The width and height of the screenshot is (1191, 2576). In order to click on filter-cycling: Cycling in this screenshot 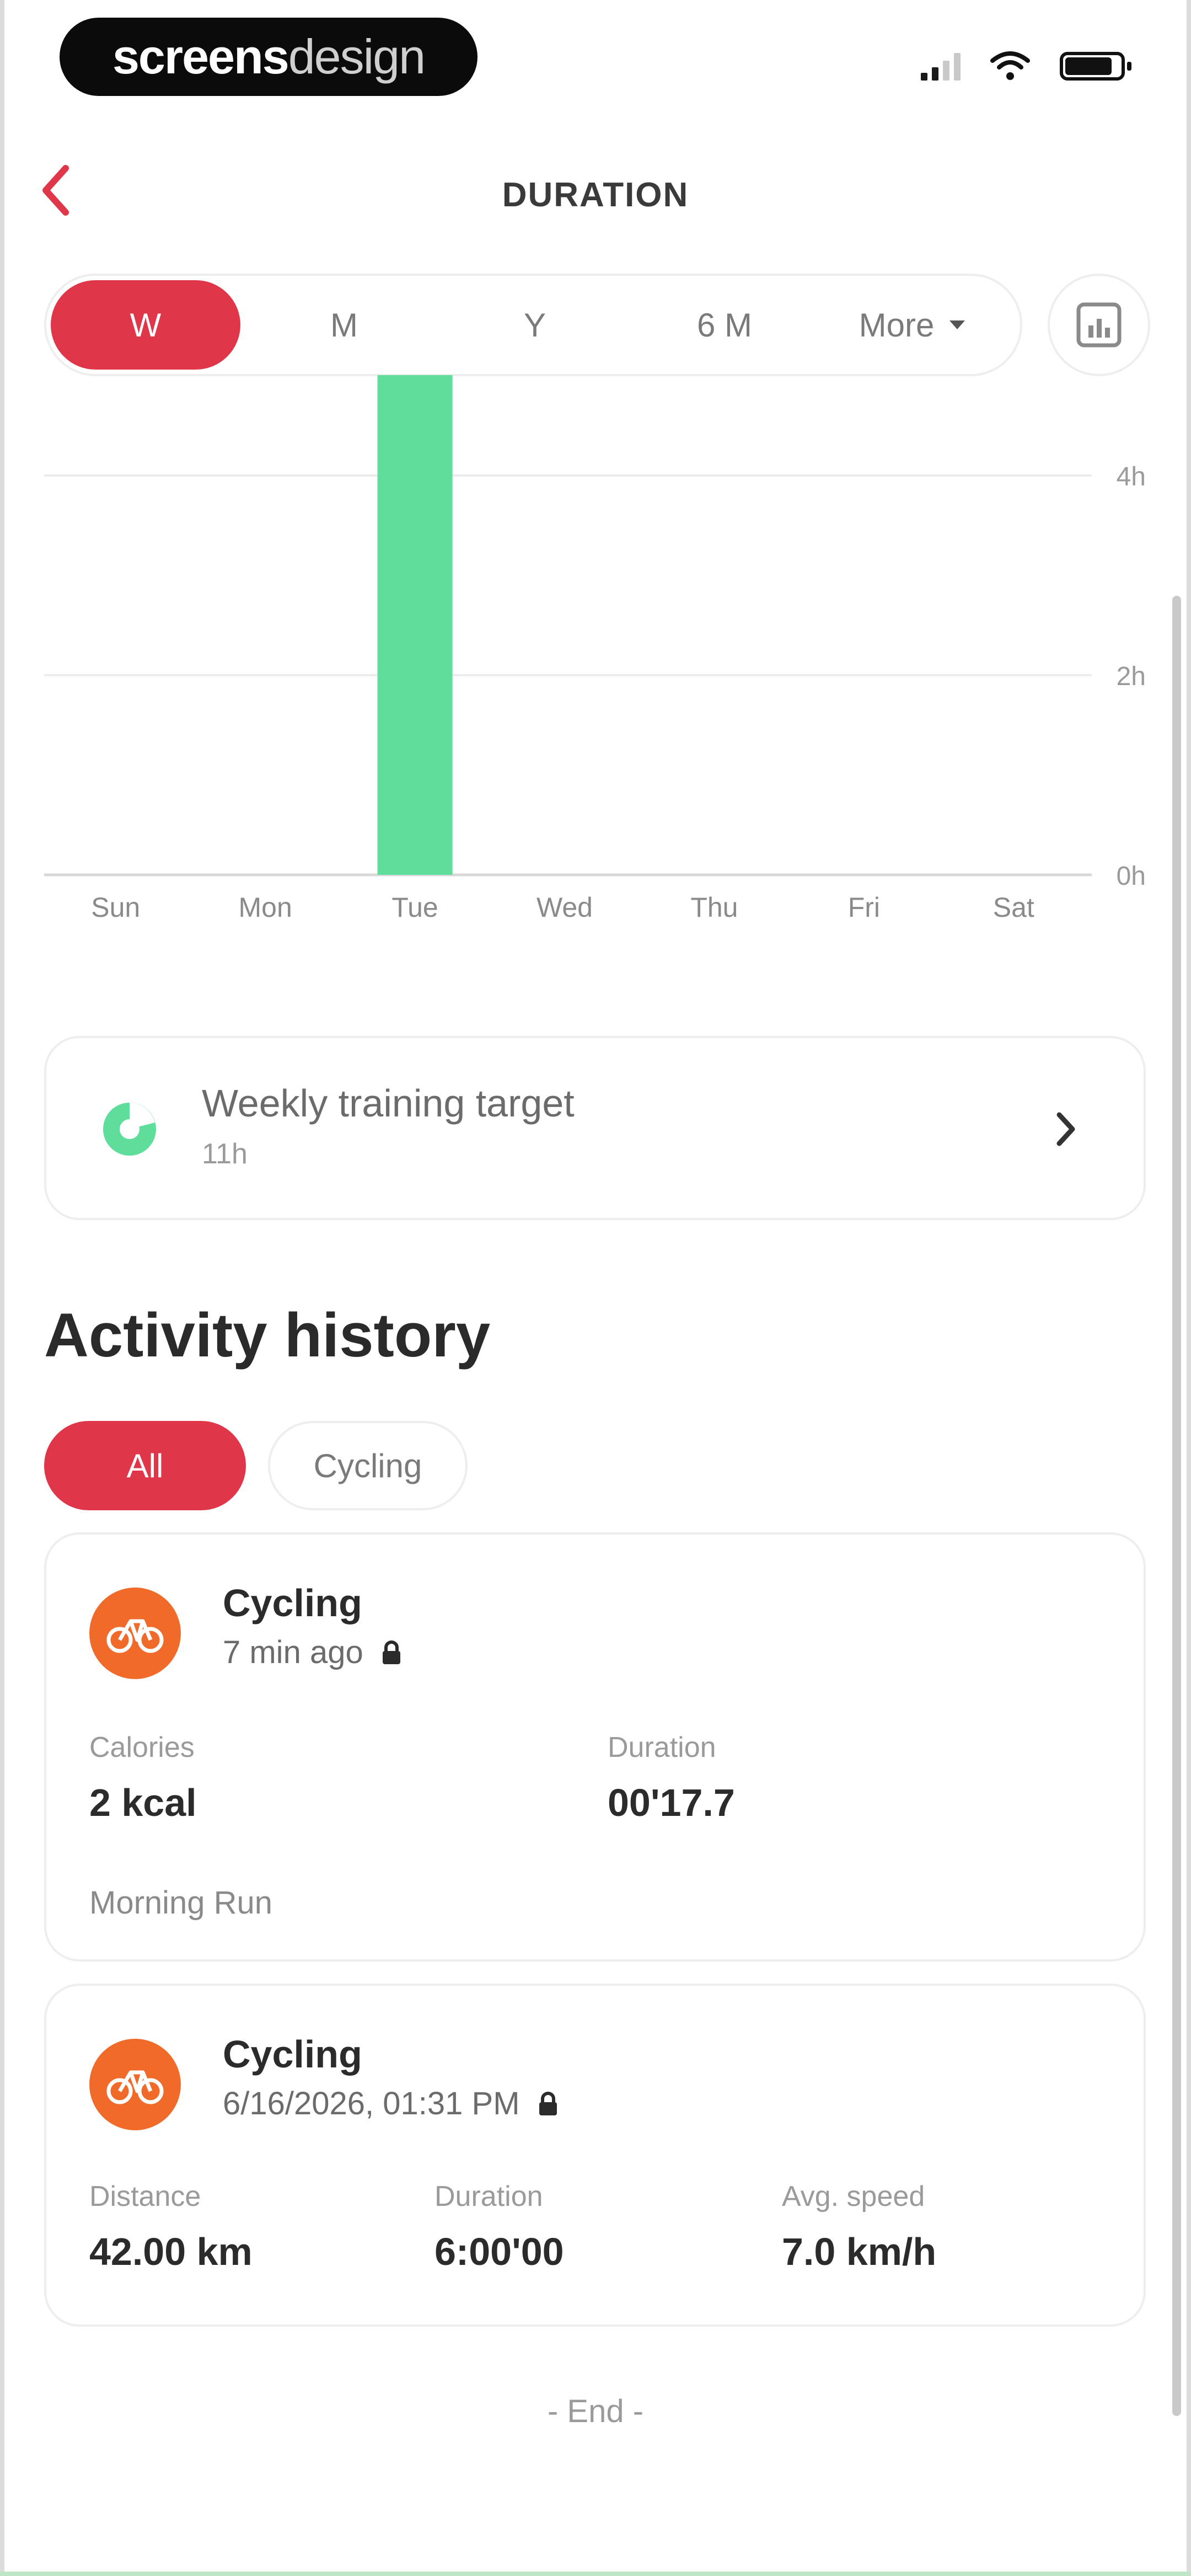, I will do `click(368, 1465)`.